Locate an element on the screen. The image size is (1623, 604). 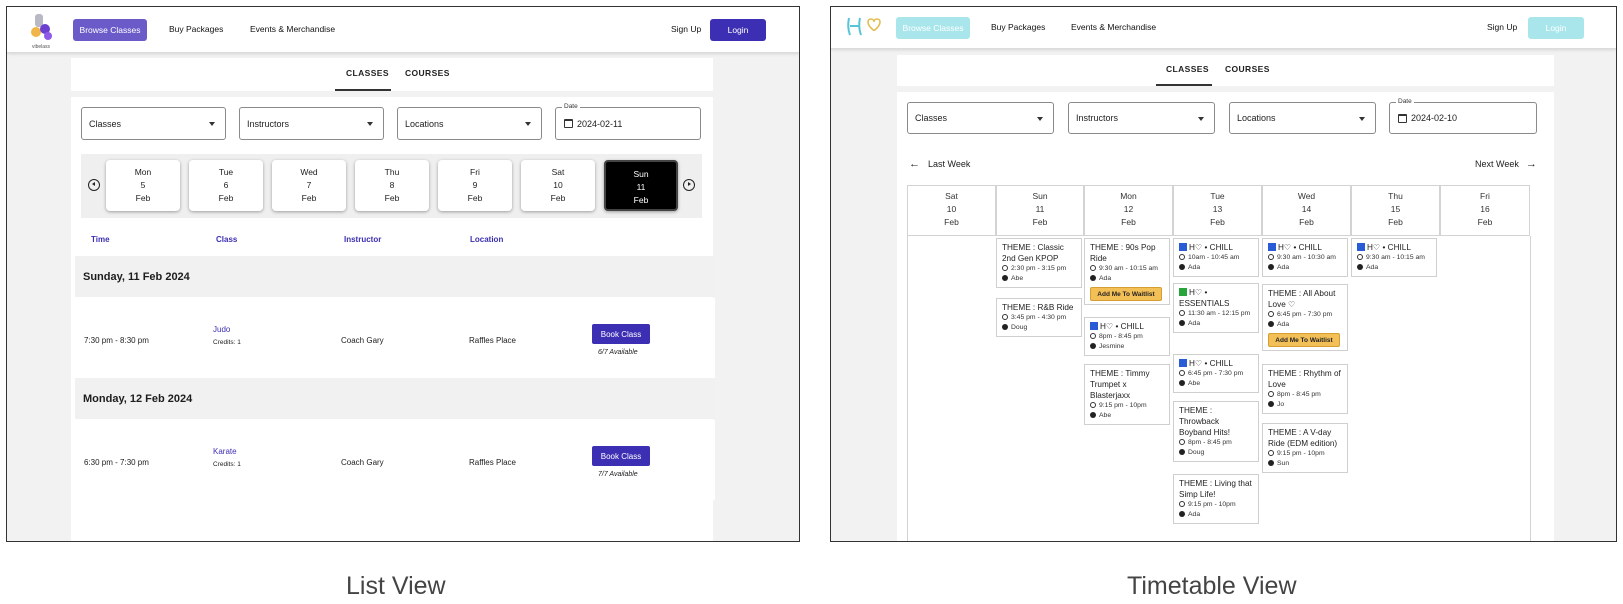
date-field: Date 2024-02-10 is located at coordinates (1463, 116).